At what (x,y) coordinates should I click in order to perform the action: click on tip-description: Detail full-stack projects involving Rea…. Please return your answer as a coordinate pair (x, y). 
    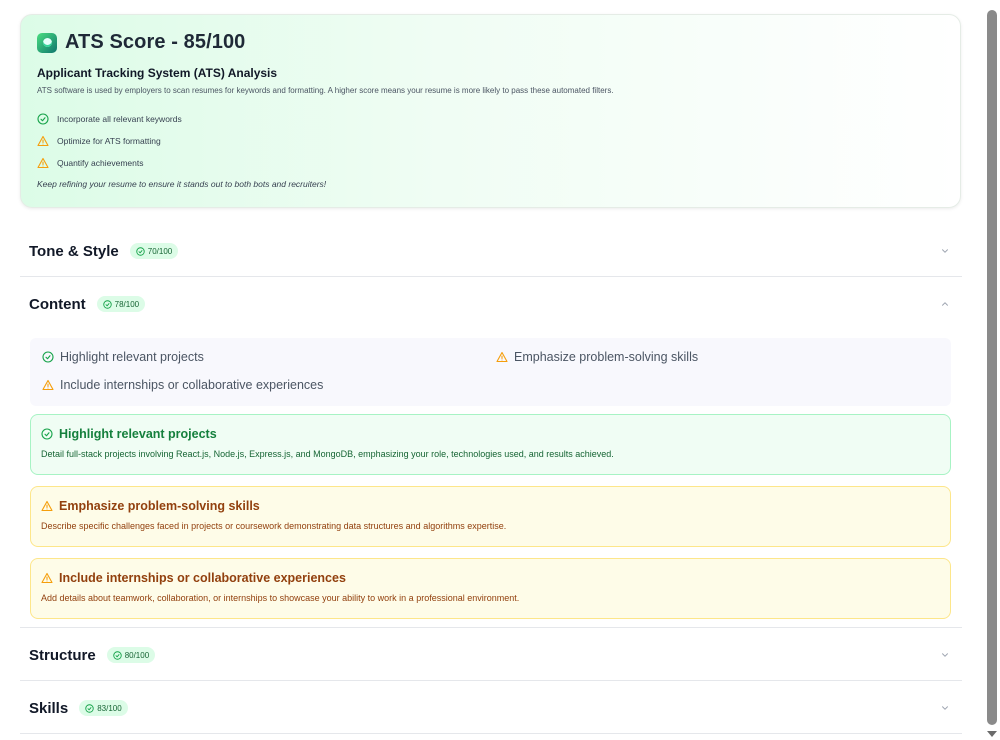
    Looking at the image, I should click on (327, 454).